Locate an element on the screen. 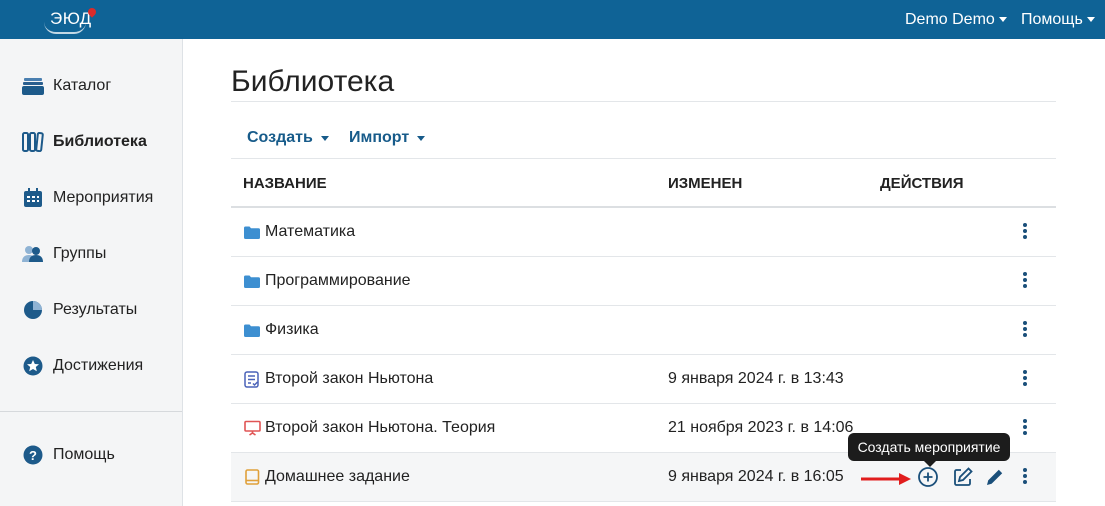 This screenshot has height=506, width=1105. sidebar-item-help: ? Помощь is located at coordinates (68, 455).